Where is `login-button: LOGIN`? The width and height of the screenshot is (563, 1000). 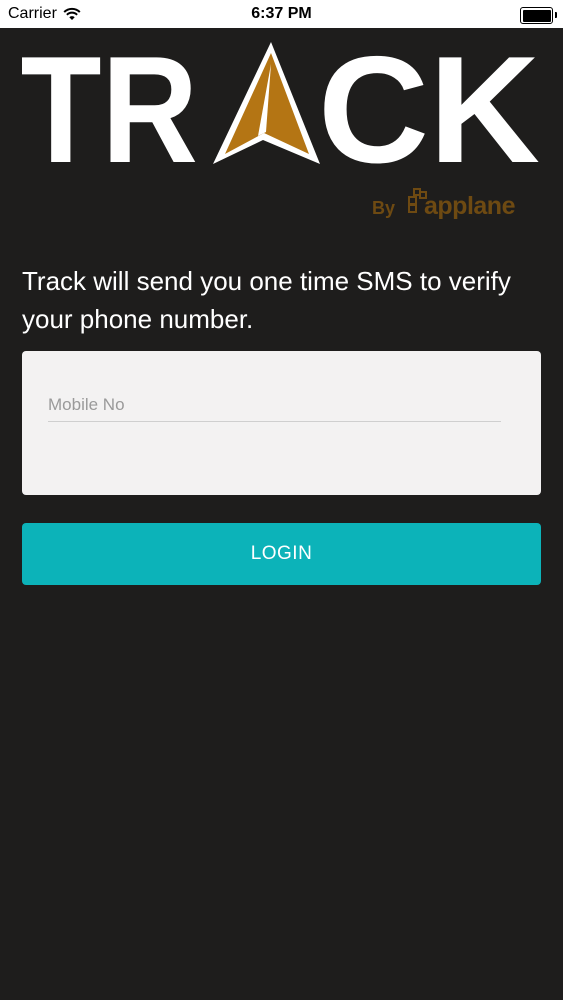
login-button: LOGIN is located at coordinates (281, 554).